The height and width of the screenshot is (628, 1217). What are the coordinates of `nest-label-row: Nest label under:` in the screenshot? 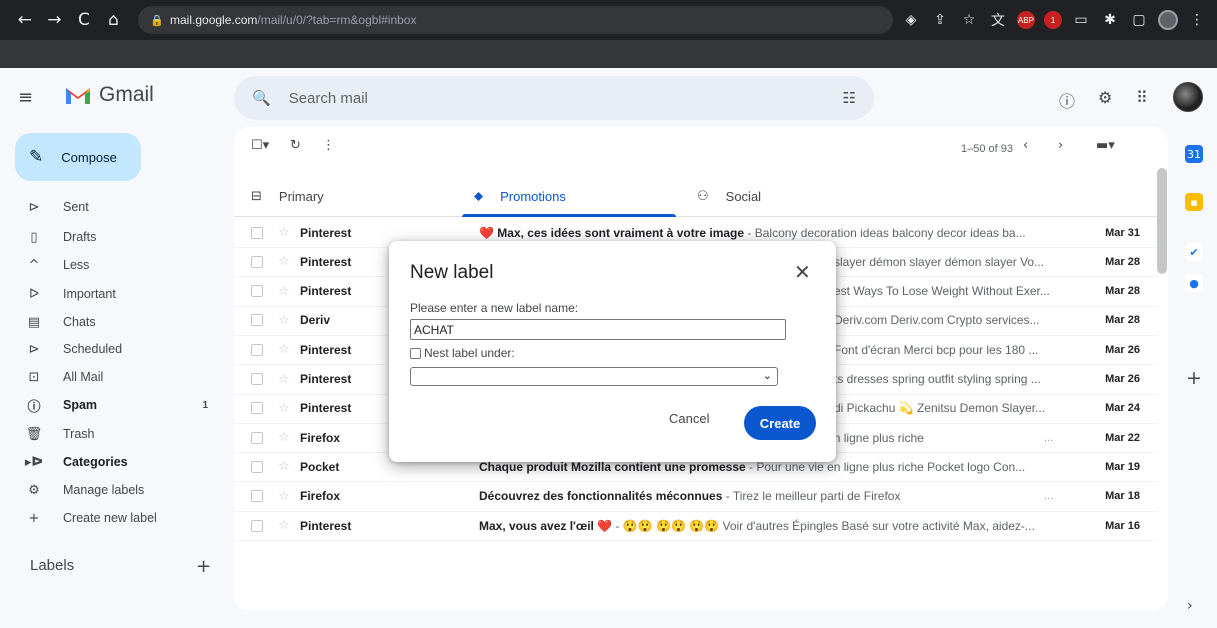 It's located at (462, 353).